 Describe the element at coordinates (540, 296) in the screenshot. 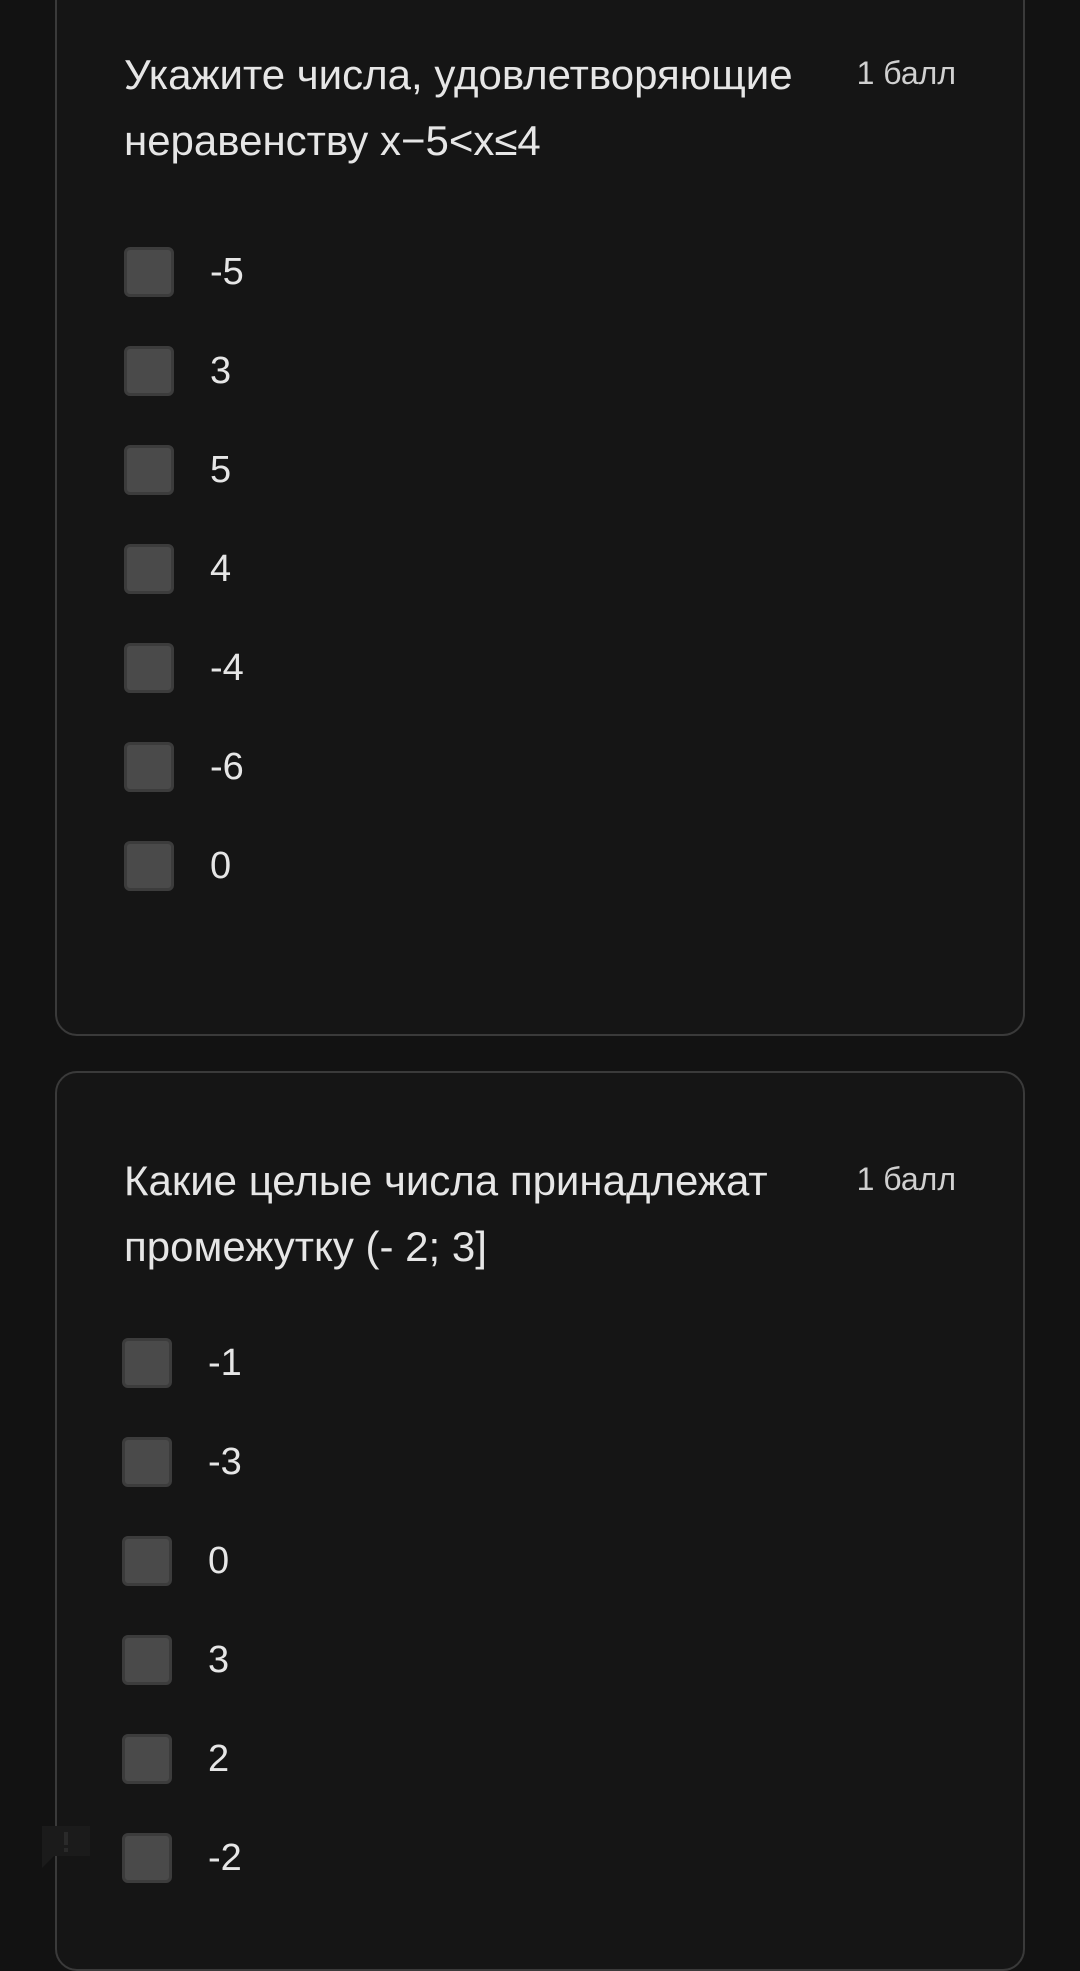

I see `option-item: -5` at that location.